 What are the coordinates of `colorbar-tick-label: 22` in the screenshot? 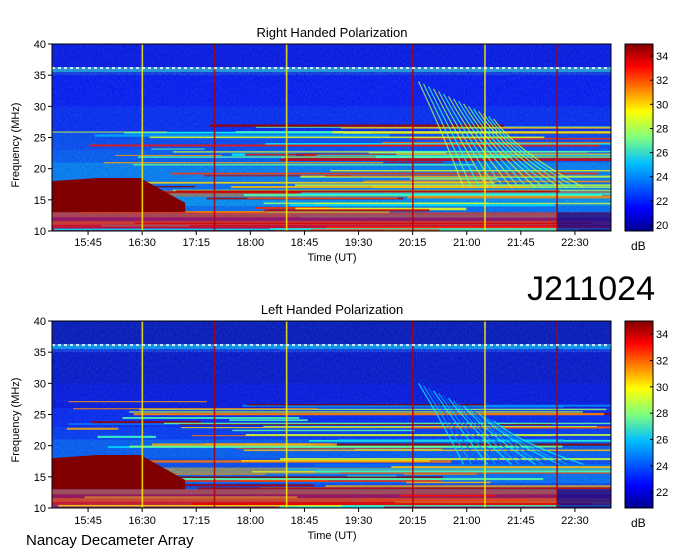 It's located at (662, 202).